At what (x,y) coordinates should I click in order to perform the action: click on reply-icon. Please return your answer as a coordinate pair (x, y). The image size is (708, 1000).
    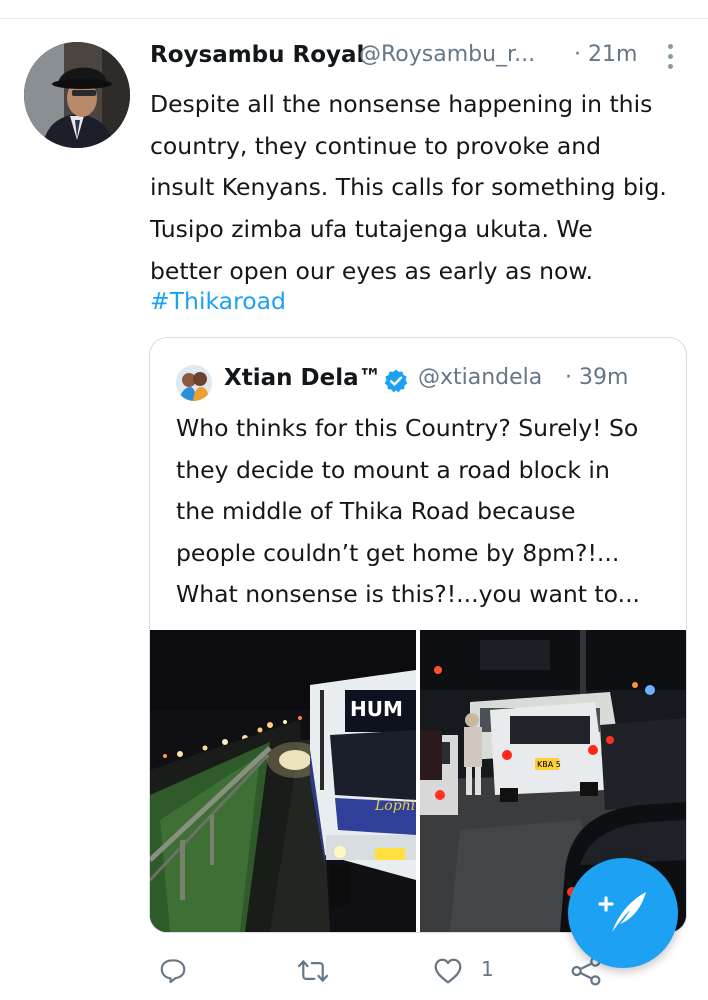
    Looking at the image, I should click on (173, 971).